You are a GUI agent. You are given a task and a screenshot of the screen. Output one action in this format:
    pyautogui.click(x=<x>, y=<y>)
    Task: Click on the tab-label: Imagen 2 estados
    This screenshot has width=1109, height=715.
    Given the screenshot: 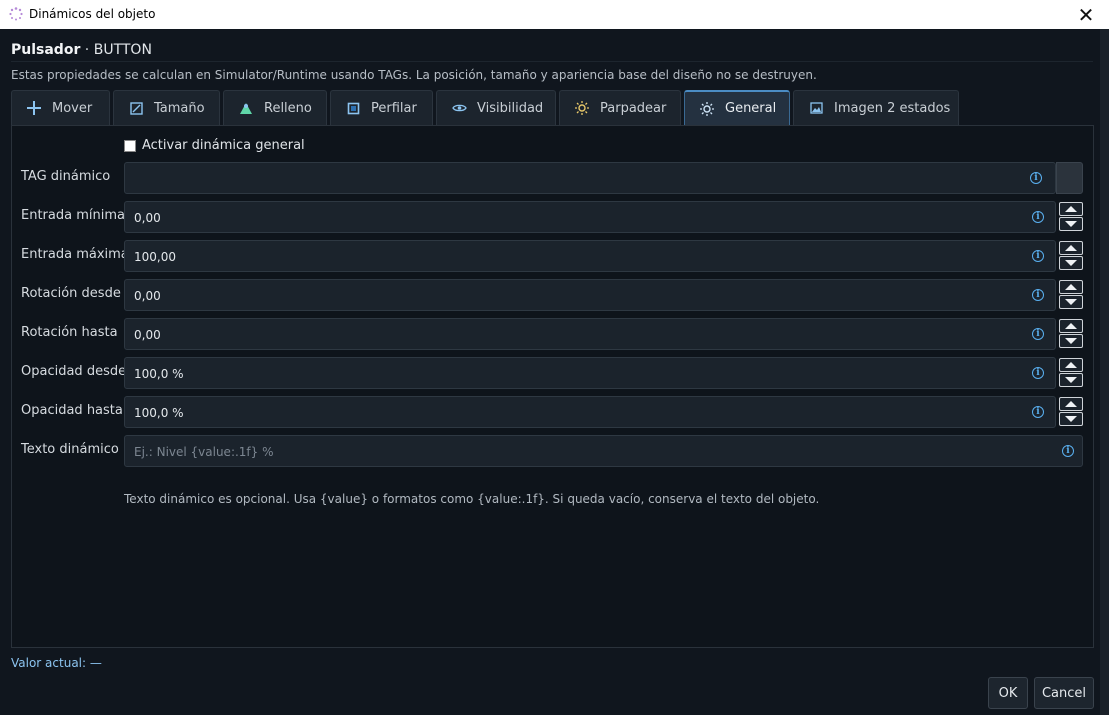 What is the action you would take?
    pyautogui.click(x=892, y=108)
    